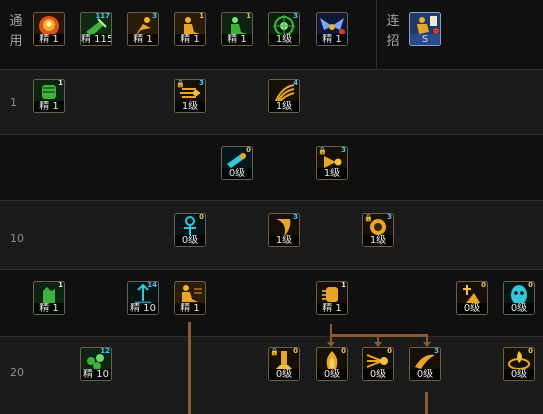 This screenshot has width=543, height=414. What do you see at coordinates (16, 21) in the screenshot?
I see `common-label-char: 通` at bounding box center [16, 21].